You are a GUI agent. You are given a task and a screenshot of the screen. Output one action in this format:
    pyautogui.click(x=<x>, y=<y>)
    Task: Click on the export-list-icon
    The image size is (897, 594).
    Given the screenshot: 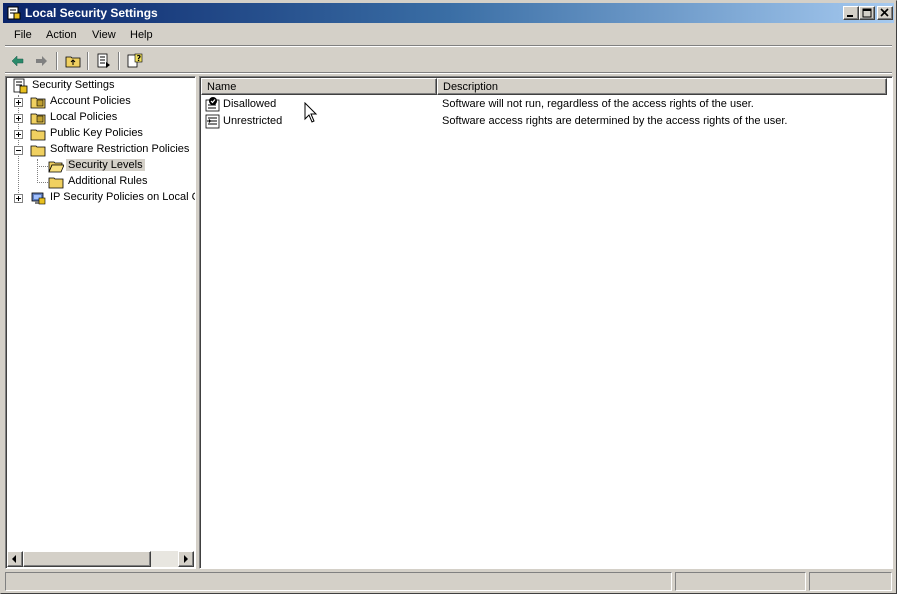 What is the action you would take?
    pyautogui.click(x=103, y=60)
    